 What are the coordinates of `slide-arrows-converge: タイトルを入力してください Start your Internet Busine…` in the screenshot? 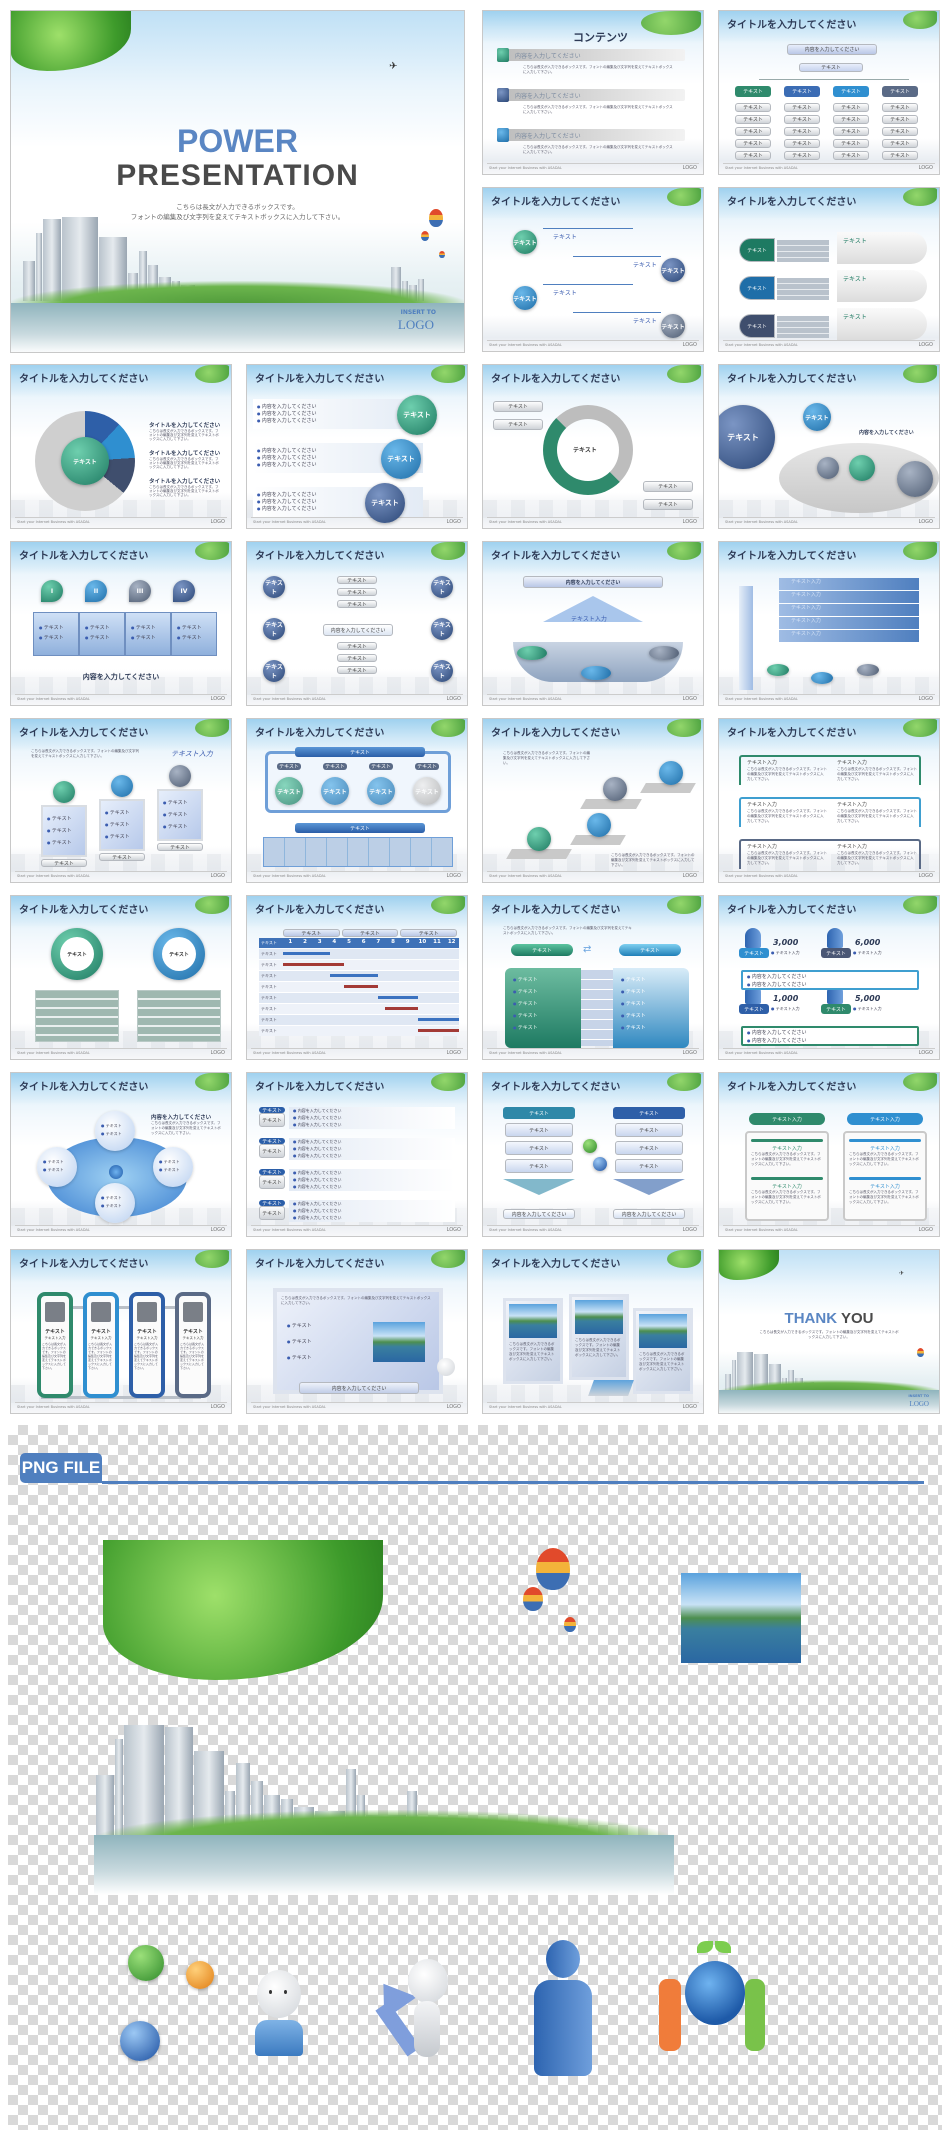 It's located at (357, 623).